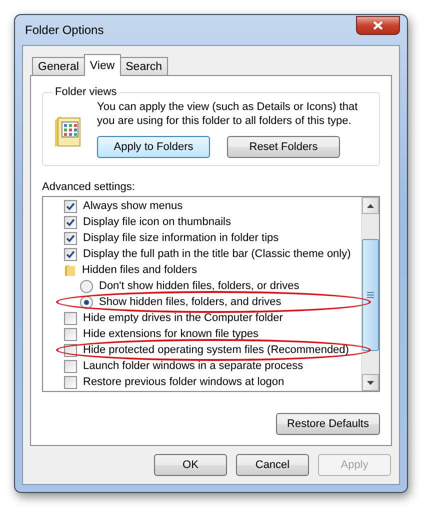  What do you see at coordinates (64, 30) in the screenshot?
I see `window-title: Folder Options` at bounding box center [64, 30].